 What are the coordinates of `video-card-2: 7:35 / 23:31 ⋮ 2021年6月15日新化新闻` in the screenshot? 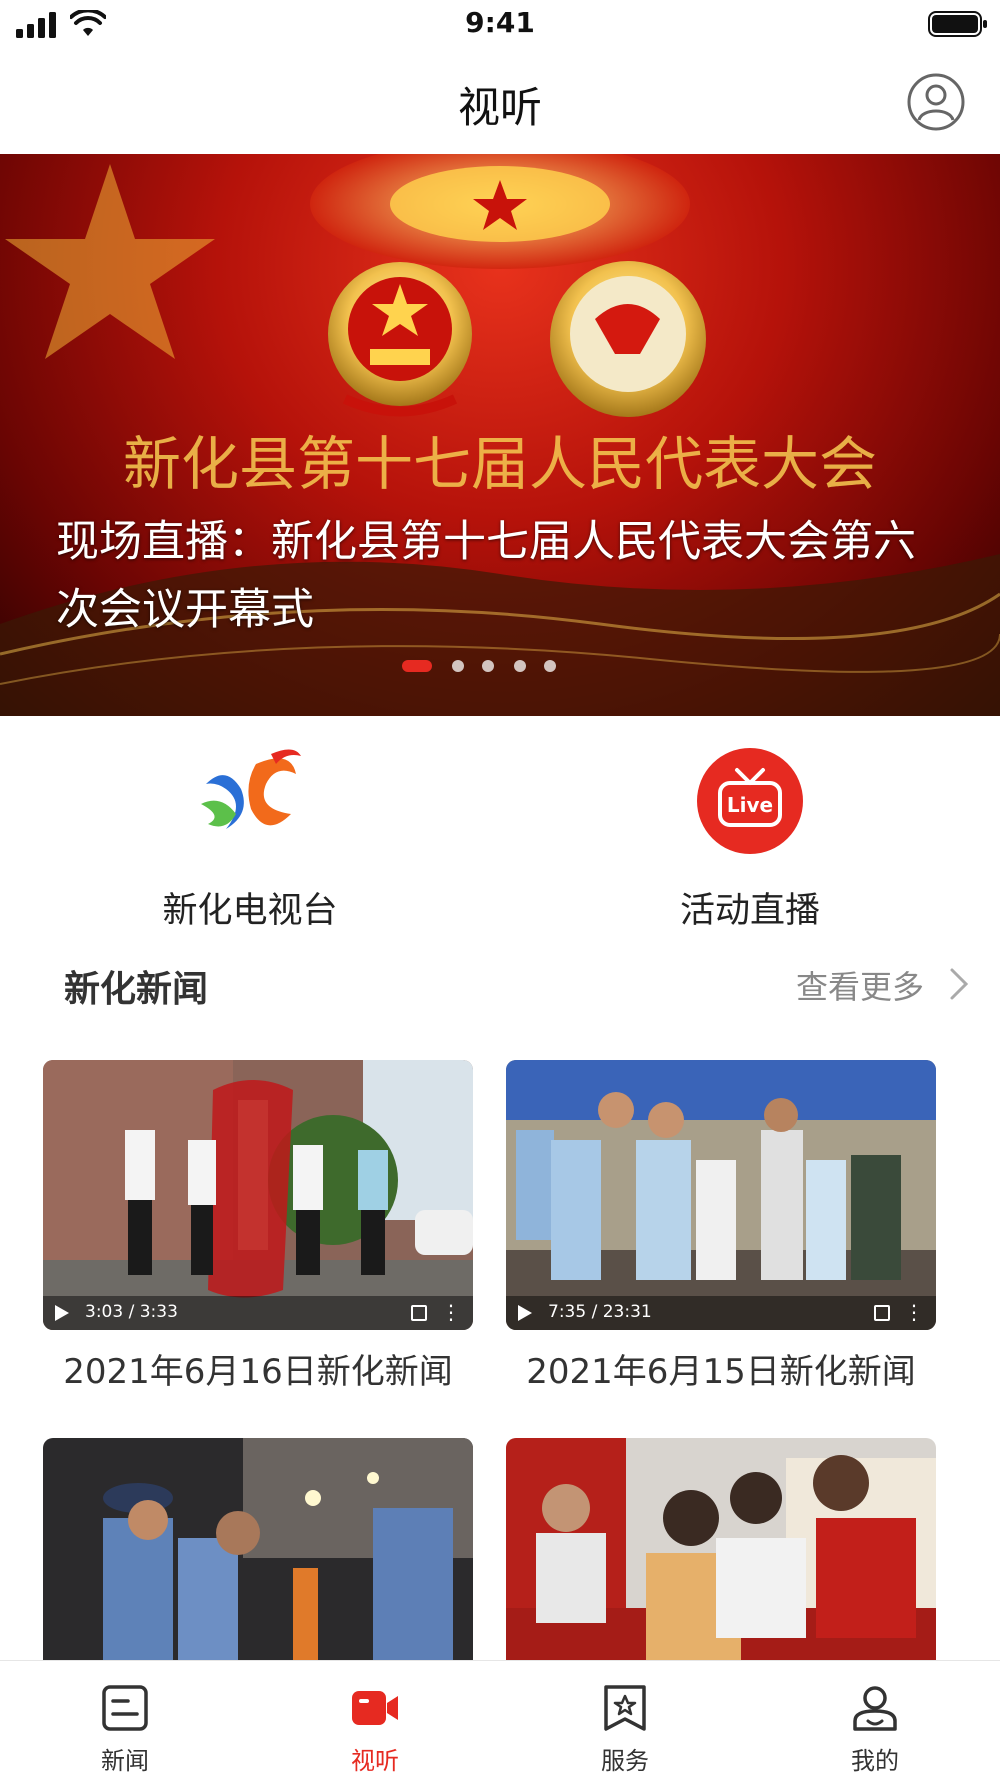 It's located at (721, 1230).